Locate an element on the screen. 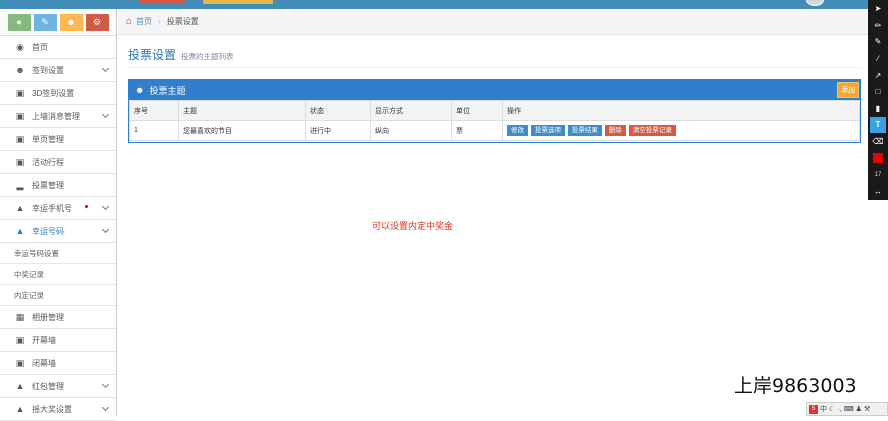 The height and width of the screenshot is (421, 888). sidebar-item: ▲ 摇大奖设置 is located at coordinates (58, 409).